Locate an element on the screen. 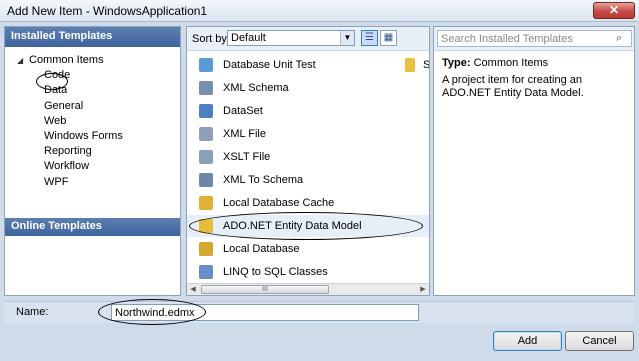 The image size is (639, 361). cancel-button: Cancel is located at coordinates (599, 341).